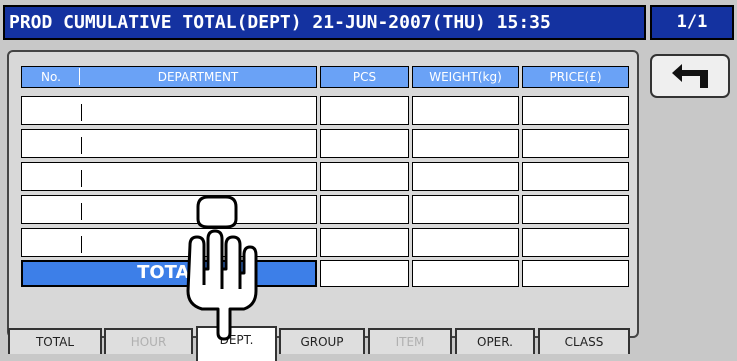  What do you see at coordinates (465, 242) in the screenshot?
I see `table-row-5-weight` at bounding box center [465, 242].